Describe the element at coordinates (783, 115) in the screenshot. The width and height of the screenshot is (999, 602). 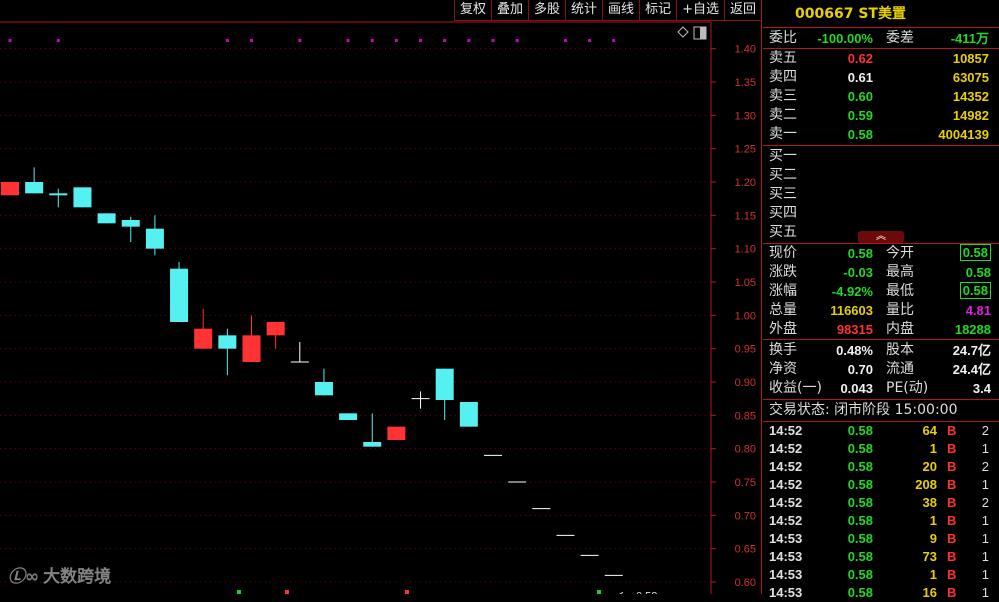
I see `ask-label: 卖二` at that location.